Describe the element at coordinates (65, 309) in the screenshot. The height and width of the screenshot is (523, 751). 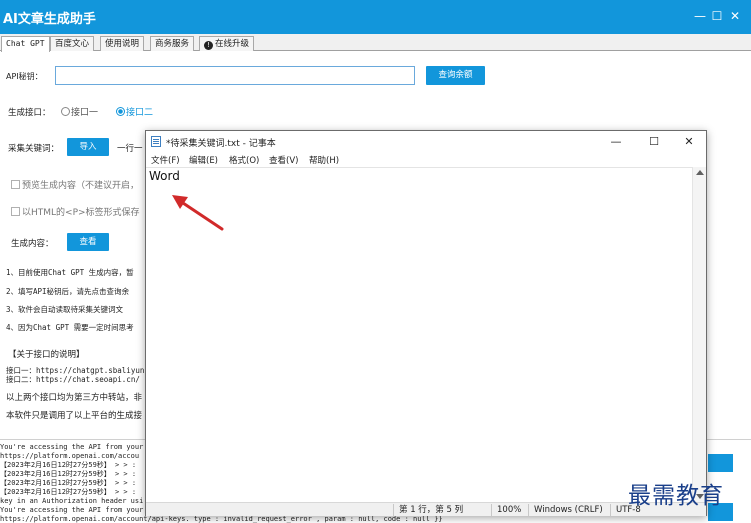
I see `note-line-3: 3、软件会自动读取待采集关键词文` at that location.